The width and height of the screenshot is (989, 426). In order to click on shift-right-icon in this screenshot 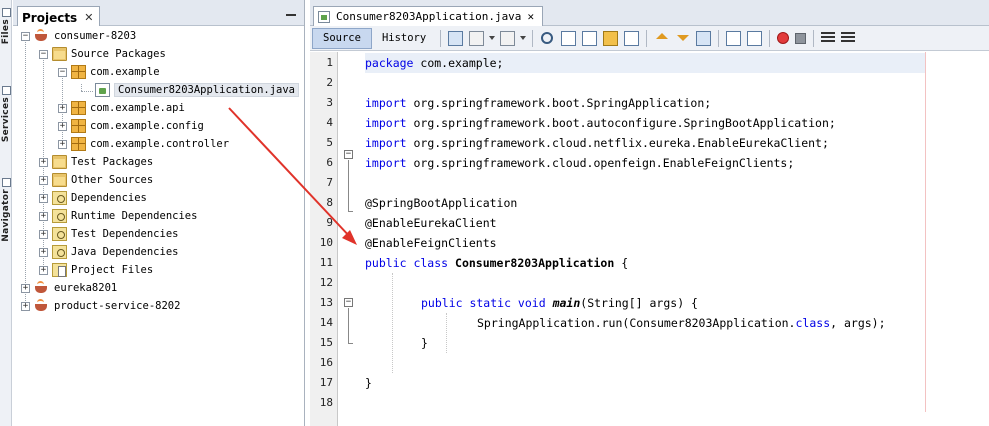, I will do `click(755, 38)`.